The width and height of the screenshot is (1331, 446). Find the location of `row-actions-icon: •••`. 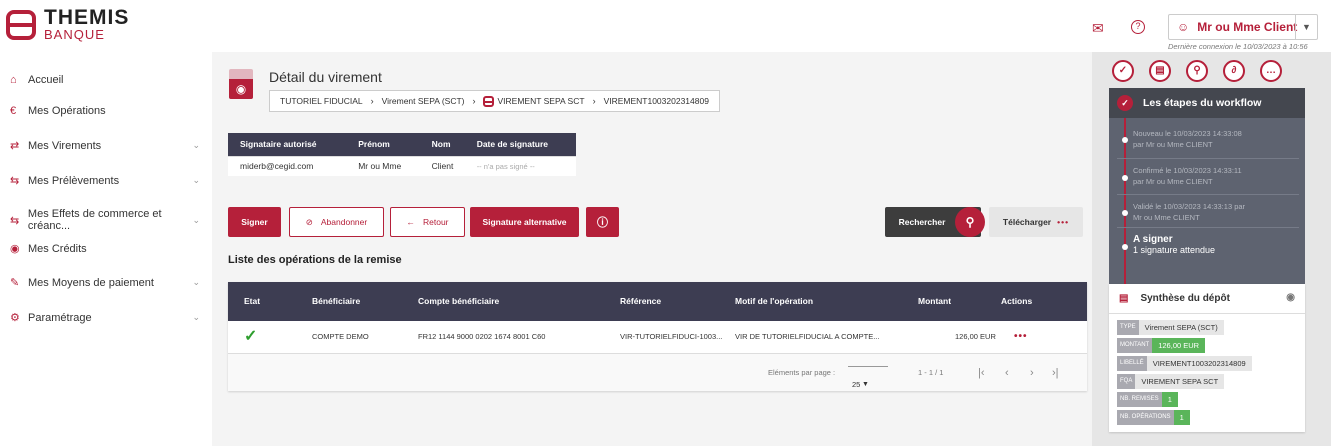

row-actions-icon: ••• is located at coordinates (1021, 337).